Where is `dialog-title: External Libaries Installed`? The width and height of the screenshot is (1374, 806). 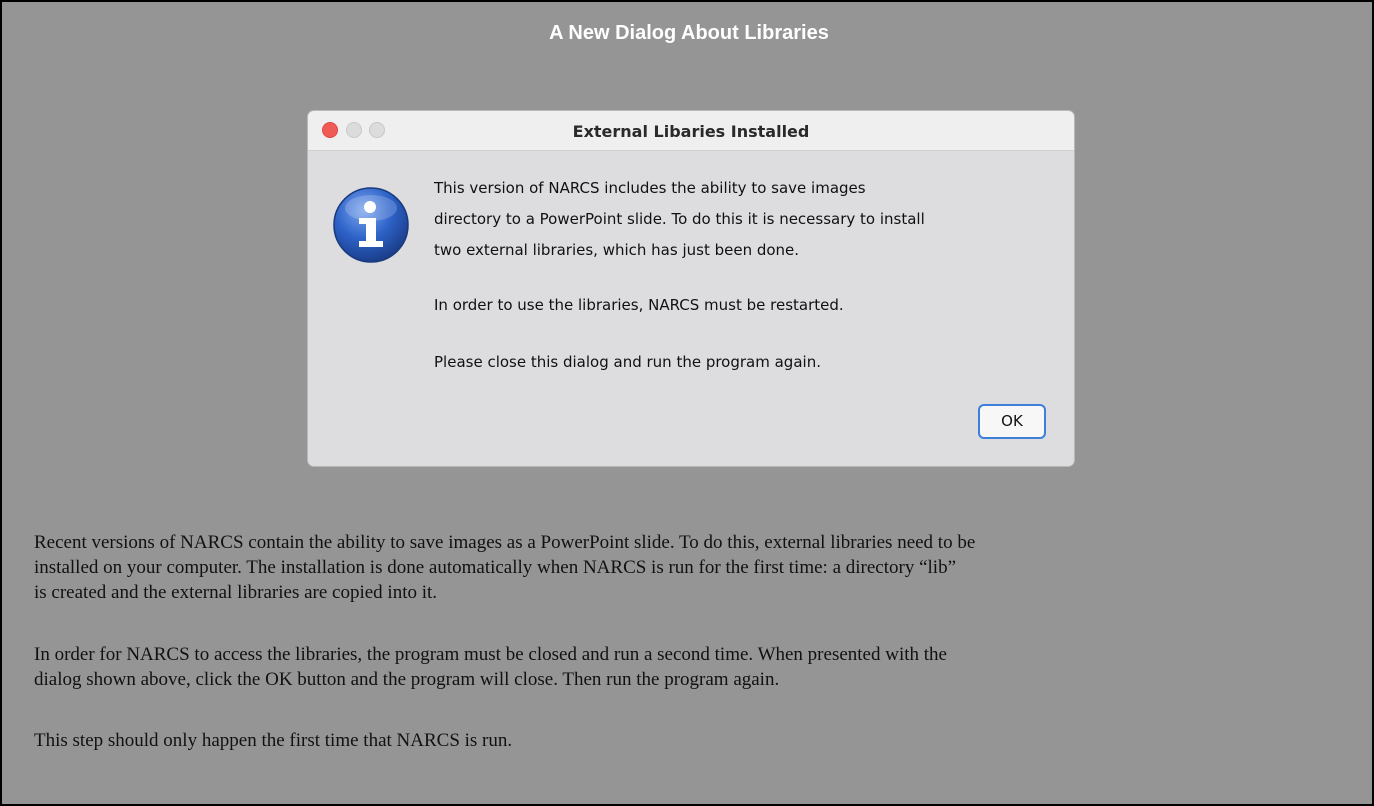
dialog-title: External Libaries Installed is located at coordinates (691, 131).